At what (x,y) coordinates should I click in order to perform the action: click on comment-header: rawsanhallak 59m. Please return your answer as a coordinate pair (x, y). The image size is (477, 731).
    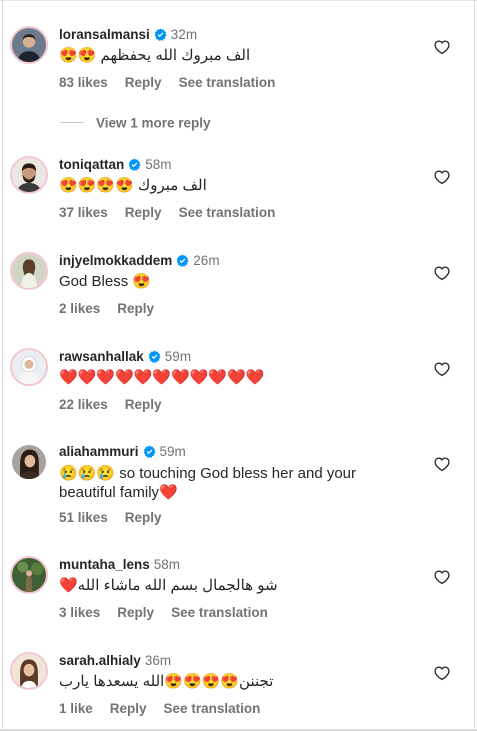
    Looking at the image, I should click on (125, 358).